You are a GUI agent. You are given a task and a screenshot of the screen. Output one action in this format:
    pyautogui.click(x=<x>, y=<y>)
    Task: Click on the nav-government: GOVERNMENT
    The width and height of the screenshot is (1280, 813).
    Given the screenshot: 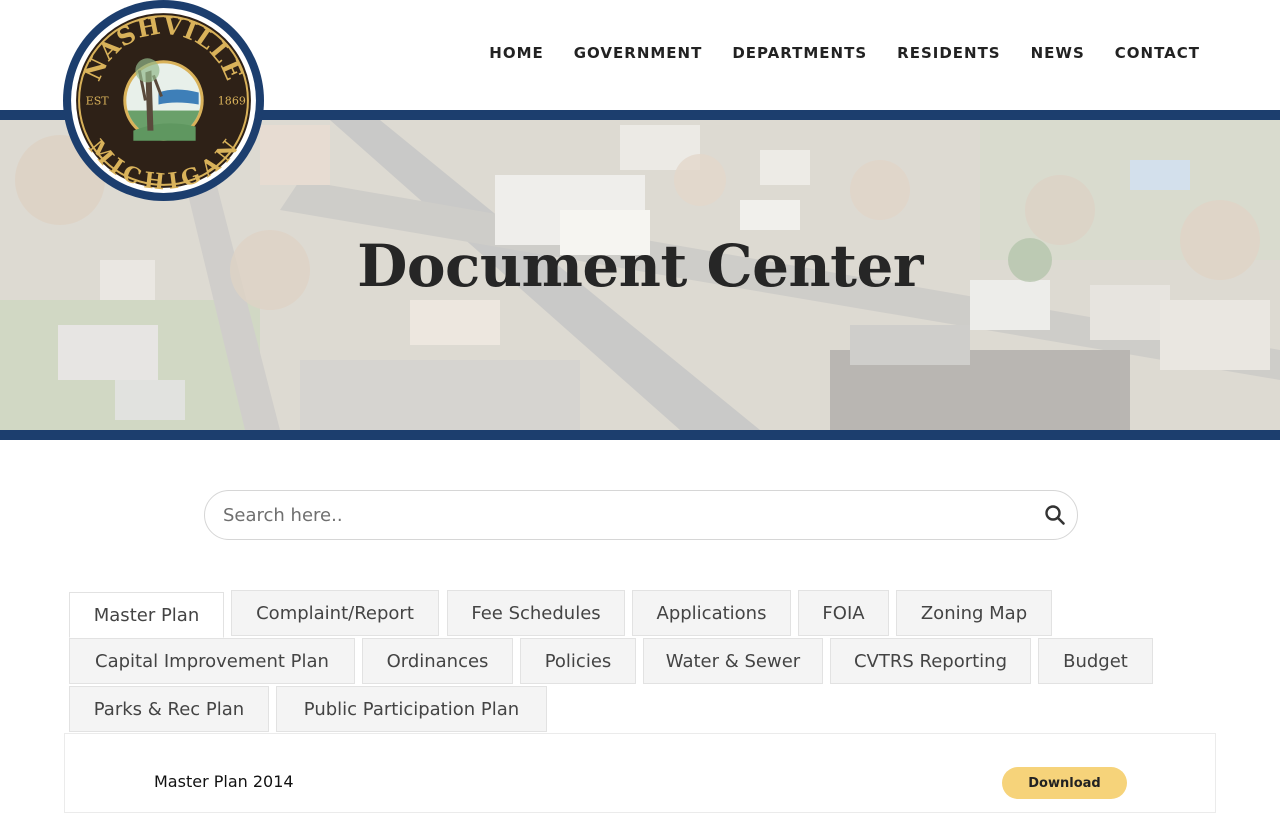 What is the action you would take?
    pyautogui.click(x=638, y=53)
    